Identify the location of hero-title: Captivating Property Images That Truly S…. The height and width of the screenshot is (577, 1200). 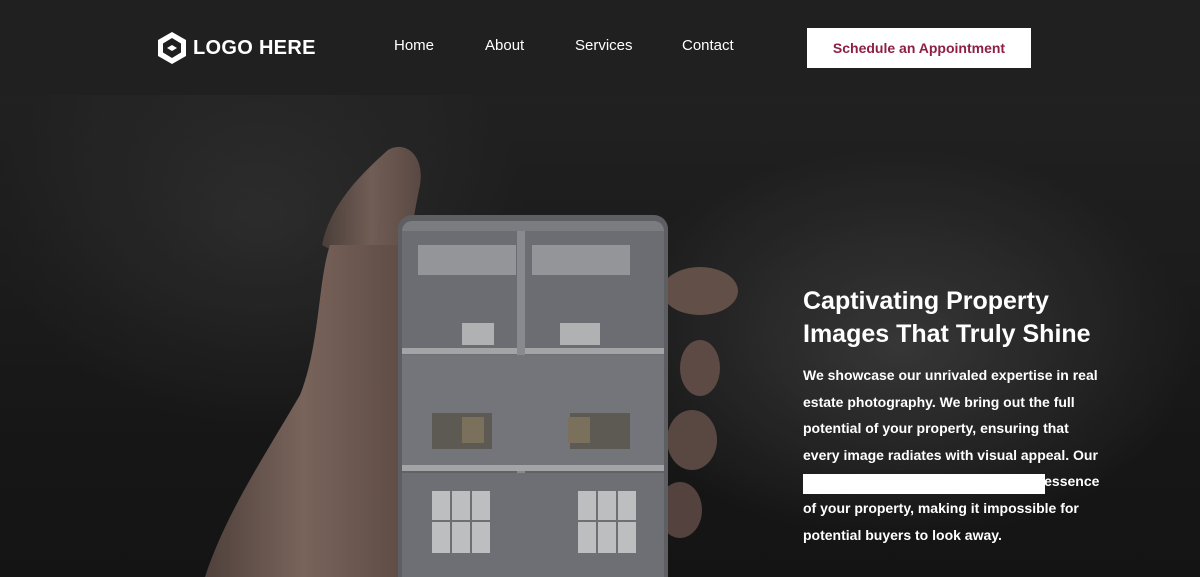
(947, 317).